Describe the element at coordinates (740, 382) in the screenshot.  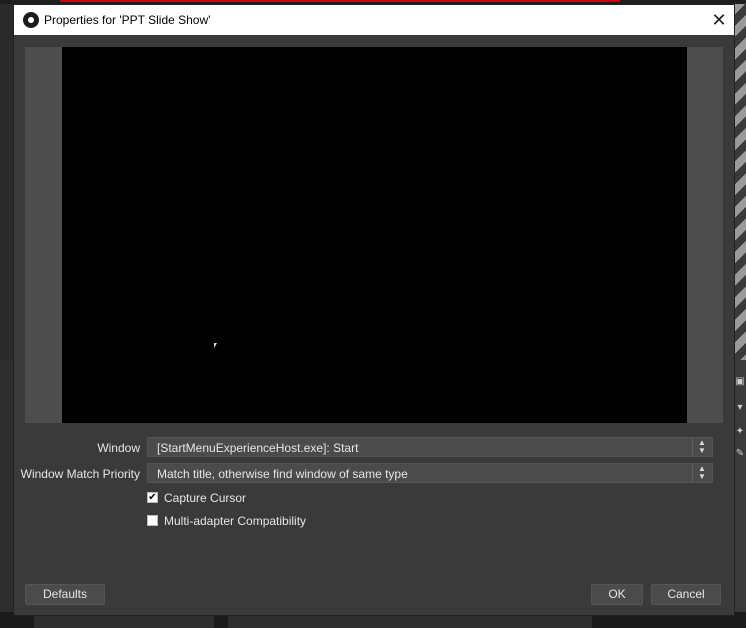
I see `dock-float-icon: ▣` at that location.